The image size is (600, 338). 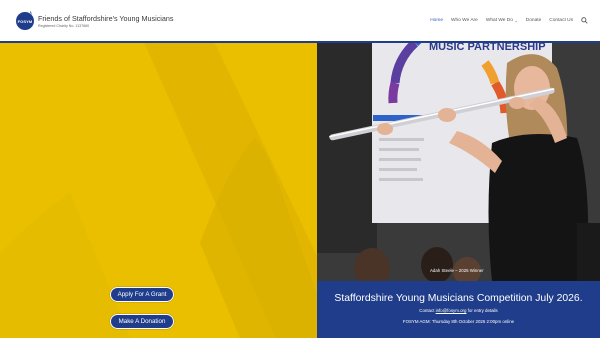 I want to click on nav-item-home: Home, so click(x=436, y=20).